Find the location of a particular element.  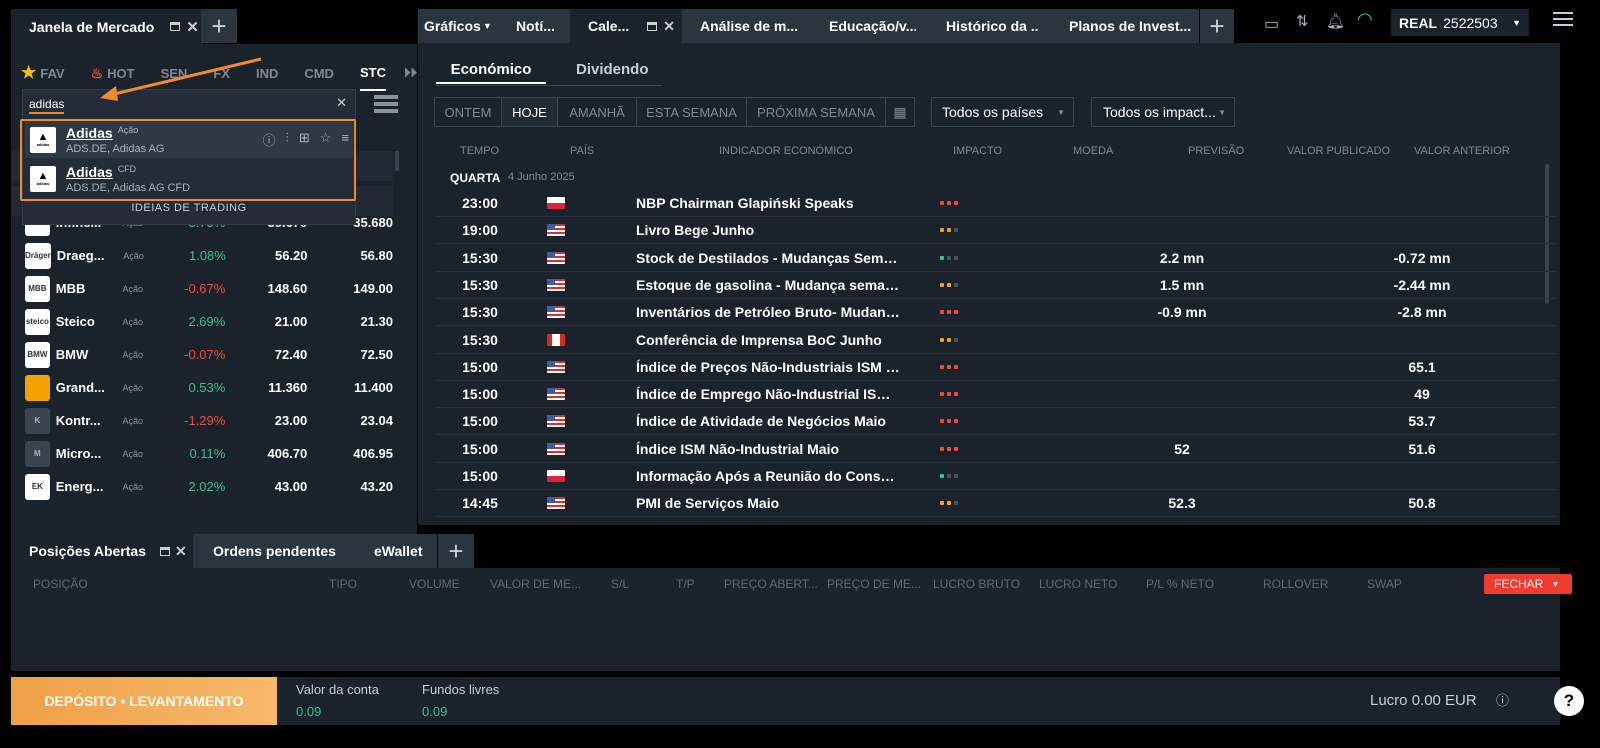

tab-charts: Gráficos ▼ is located at coordinates (459, 26).